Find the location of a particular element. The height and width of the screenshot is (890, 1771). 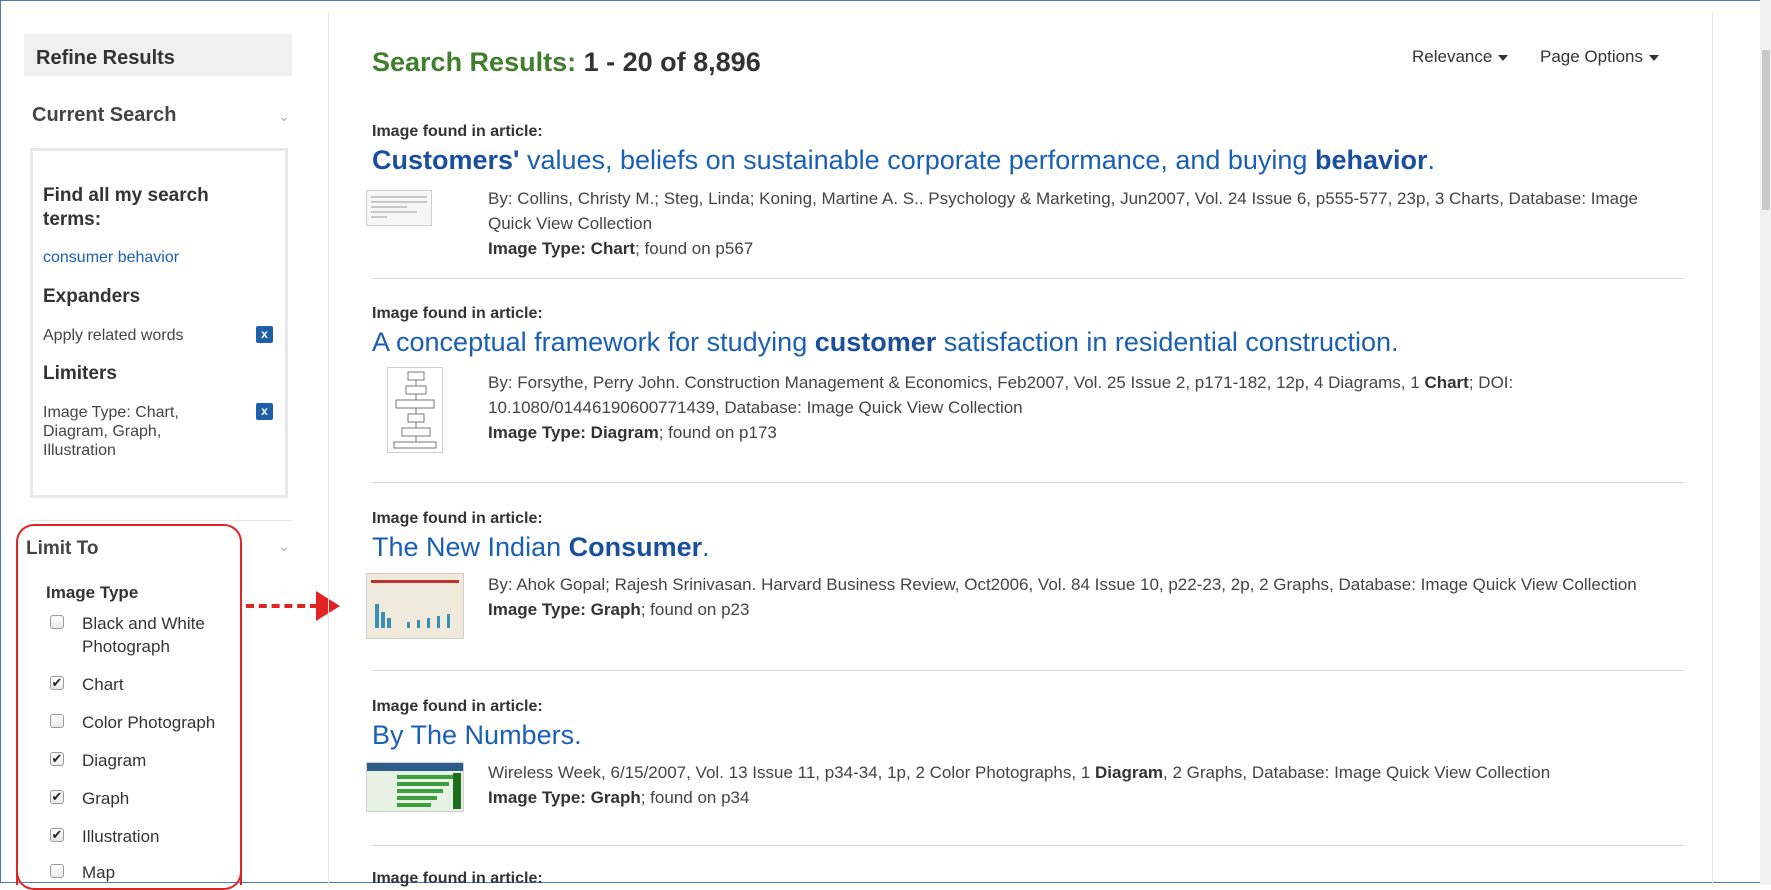

title-part: By The Numbers. is located at coordinates (477, 735).